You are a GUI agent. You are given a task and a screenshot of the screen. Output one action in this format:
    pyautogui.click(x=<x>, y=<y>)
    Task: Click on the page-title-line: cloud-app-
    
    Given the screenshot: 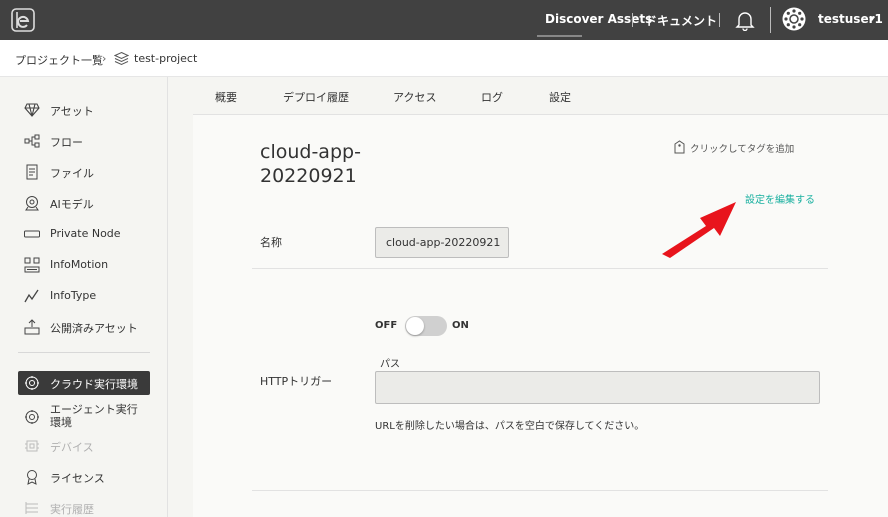 What is the action you would take?
    pyautogui.click(x=310, y=152)
    